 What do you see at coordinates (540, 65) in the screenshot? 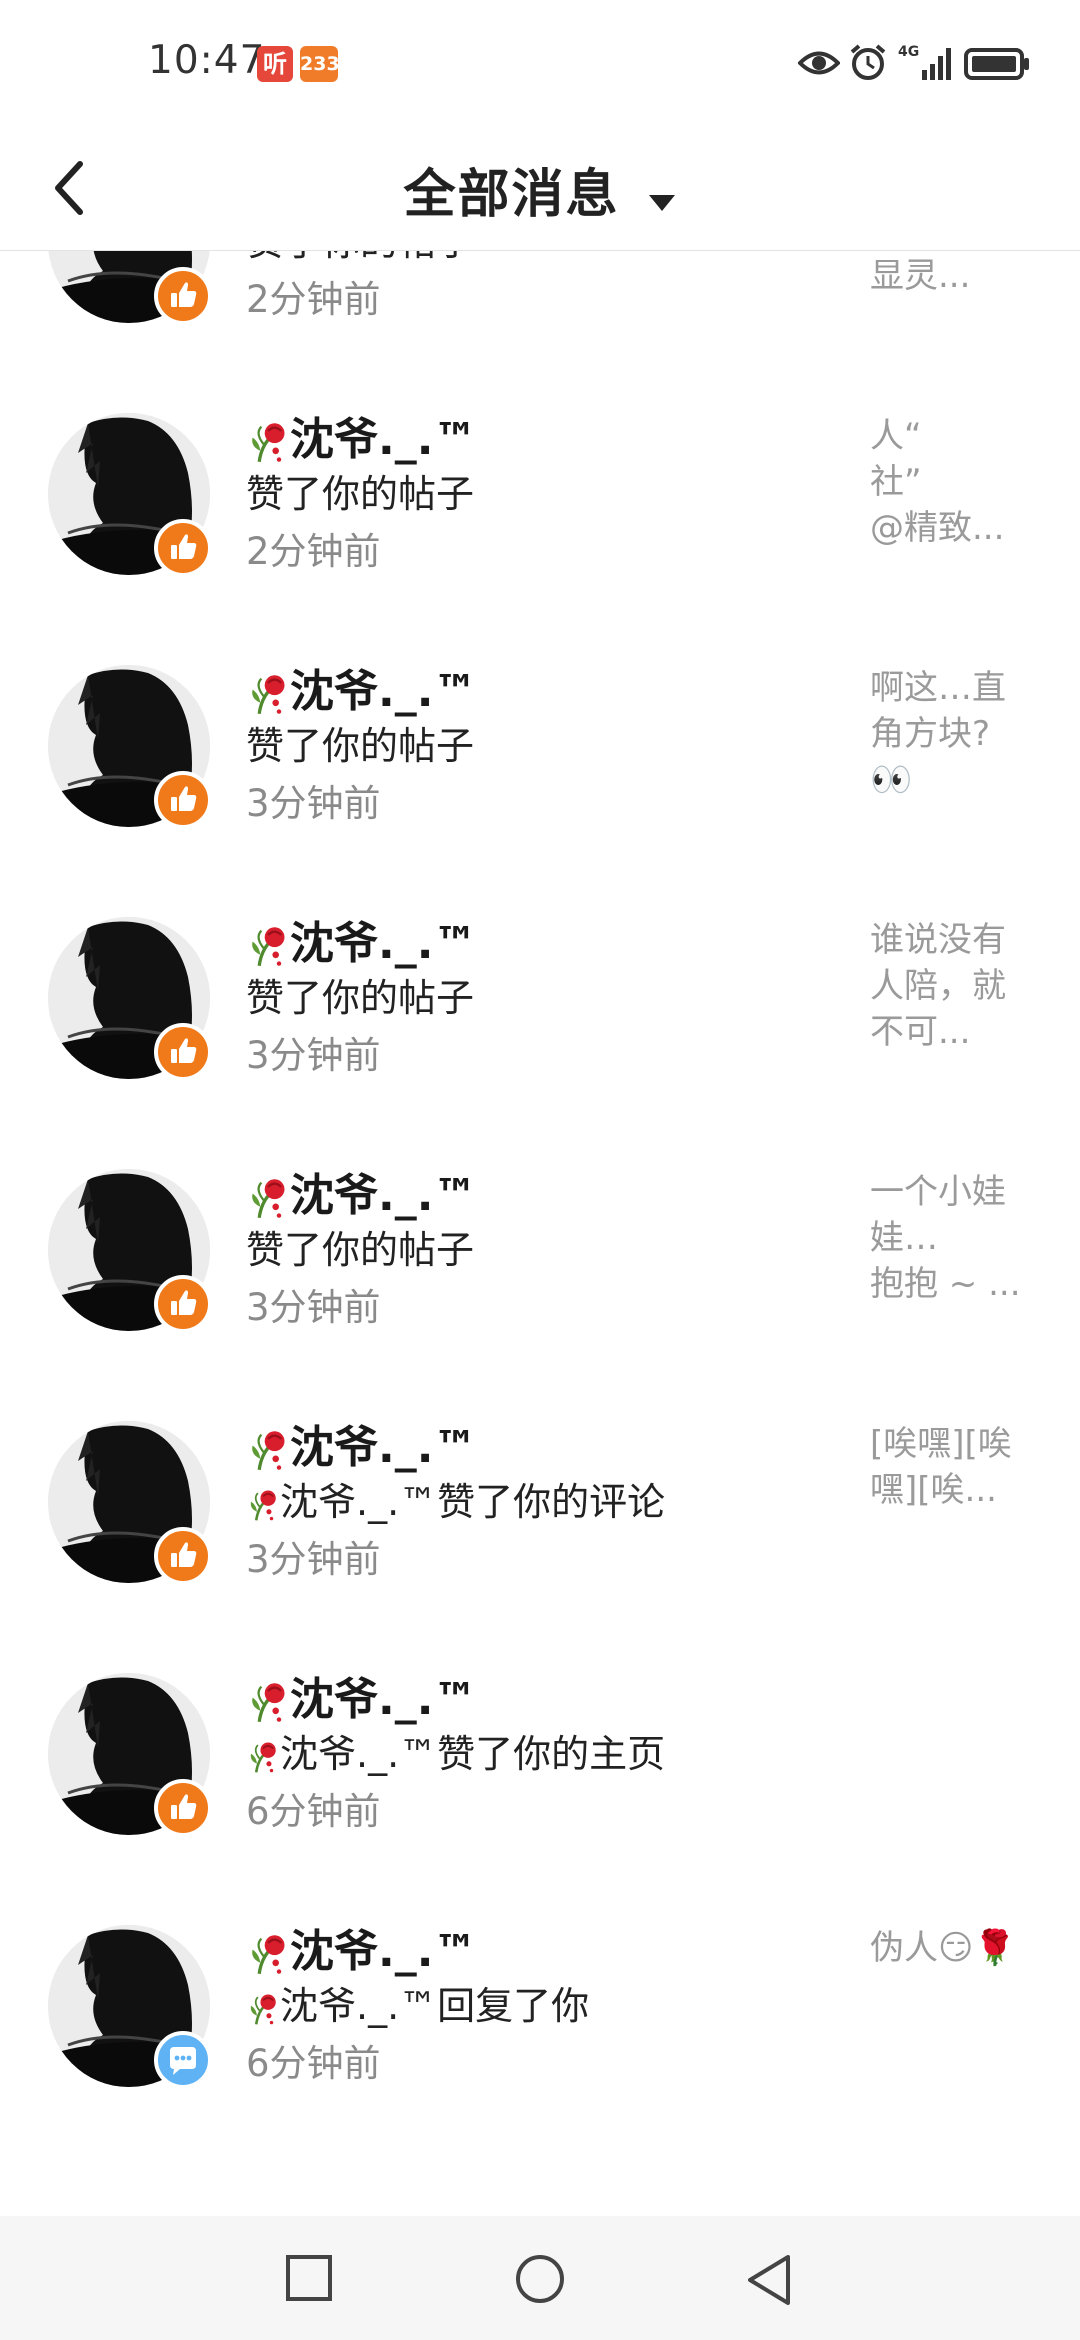
I see `status-bar: 10:47 听 233 4G` at bounding box center [540, 65].